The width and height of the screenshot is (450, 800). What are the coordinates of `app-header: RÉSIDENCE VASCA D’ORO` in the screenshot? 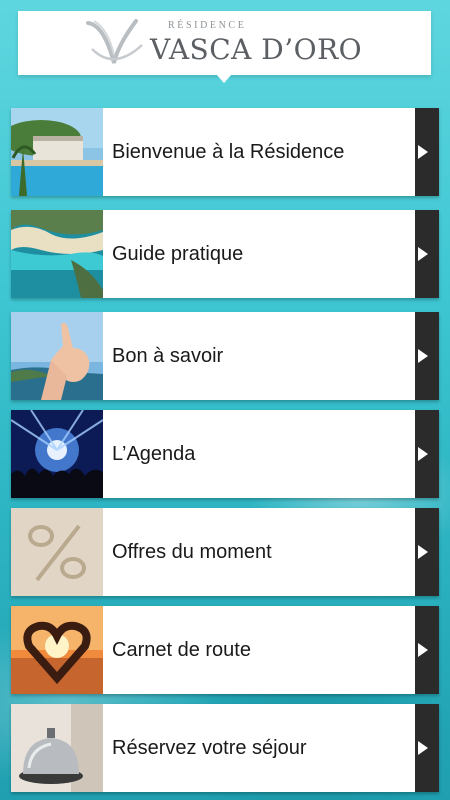 It's located at (224, 43).